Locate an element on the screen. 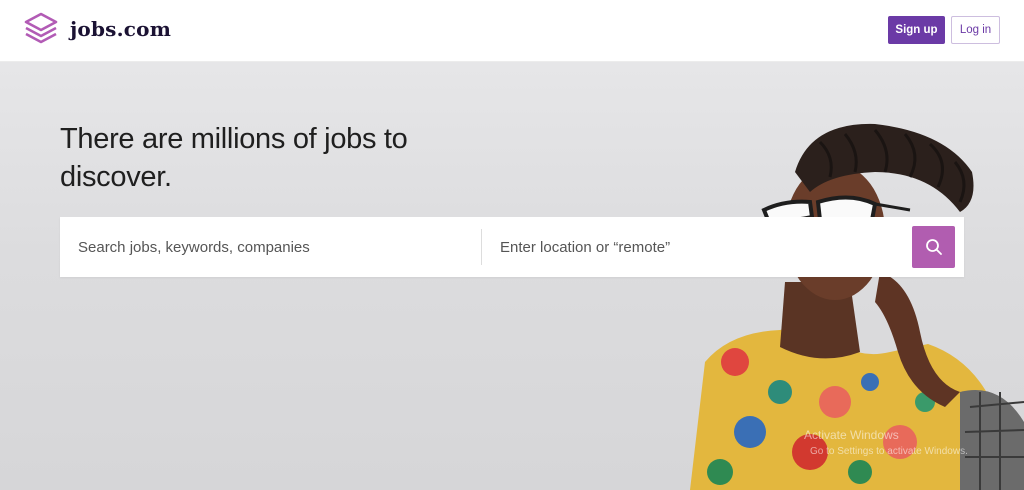  hero-headline: There are millions of jobs to discover. is located at coordinates (234, 158).